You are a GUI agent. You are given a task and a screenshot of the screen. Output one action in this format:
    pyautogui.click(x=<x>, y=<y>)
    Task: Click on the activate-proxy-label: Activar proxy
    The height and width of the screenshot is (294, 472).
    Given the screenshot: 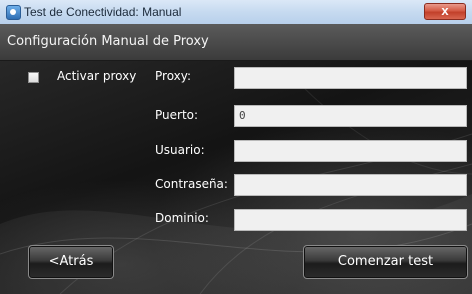 What is the action you would take?
    pyautogui.click(x=96, y=76)
    